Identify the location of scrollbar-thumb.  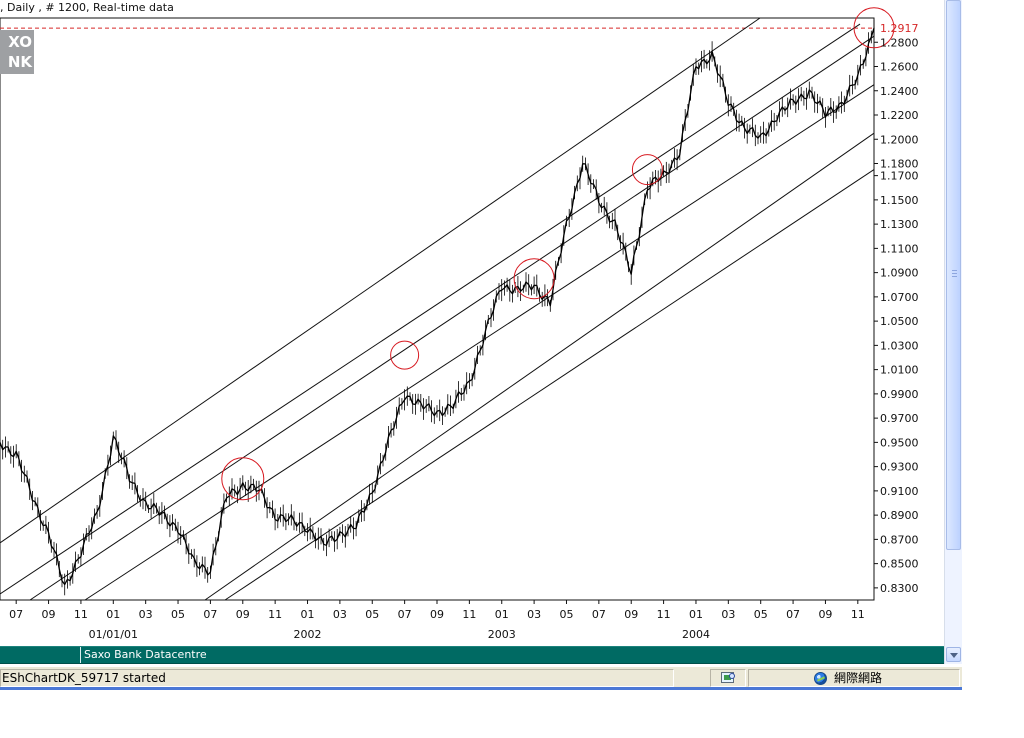
(953, 275).